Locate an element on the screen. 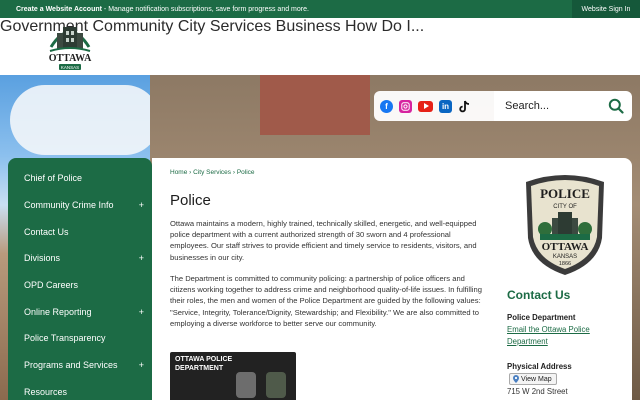 The width and height of the screenshot is (640, 400). page-title: Police is located at coordinates (190, 200).